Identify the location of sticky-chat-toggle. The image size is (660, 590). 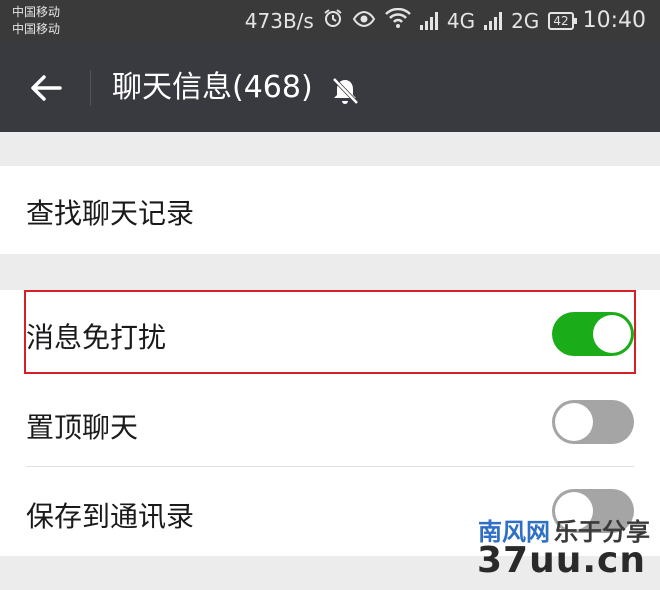
(593, 422).